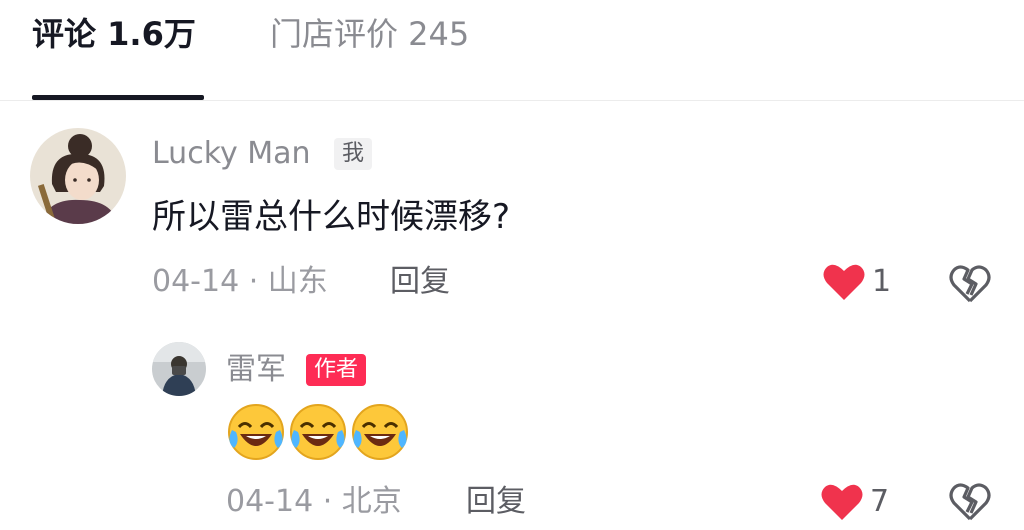 This screenshot has height=530, width=1024. What do you see at coordinates (231, 154) in the screenshot?
I see `comment-username: Lucky Man` at bounding box center [231, 154].